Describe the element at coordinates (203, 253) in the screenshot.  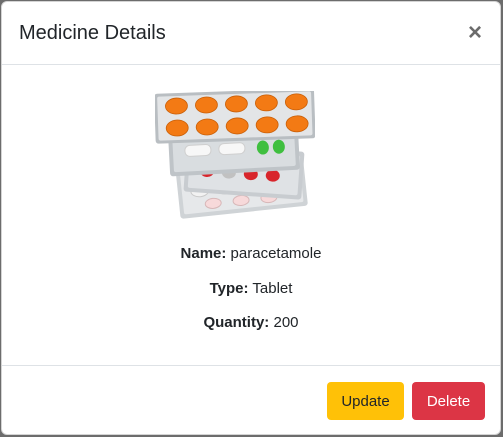
I see `detail-label: Name:` at that location.